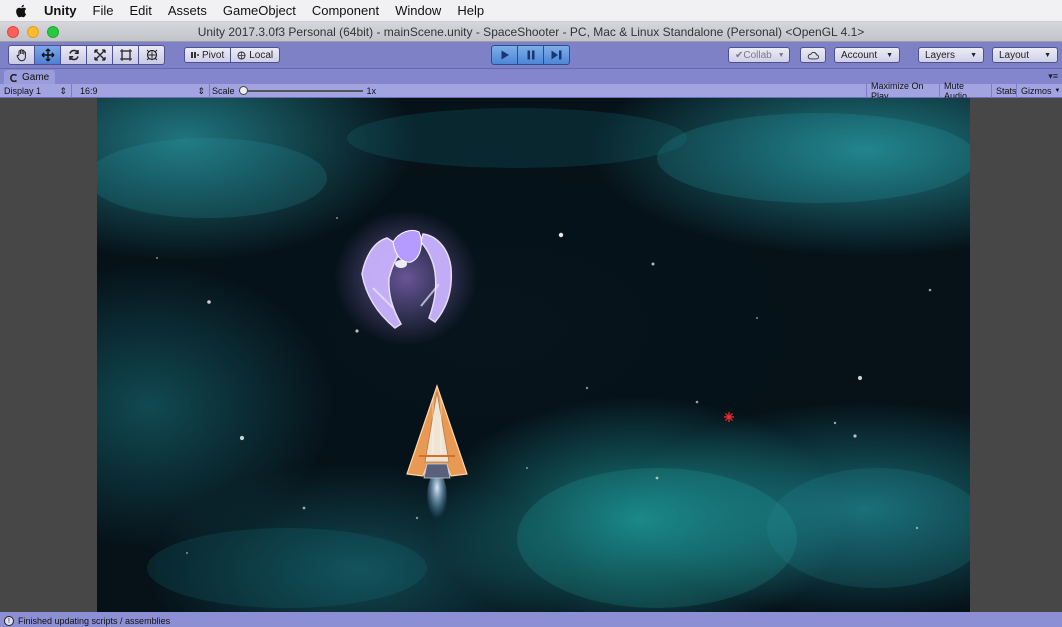 The width and height of the screenshot is (1062, 627). Describe the element at coordinates (371, 91) in the screenshot. I see `scale-value: 1x` at that location.